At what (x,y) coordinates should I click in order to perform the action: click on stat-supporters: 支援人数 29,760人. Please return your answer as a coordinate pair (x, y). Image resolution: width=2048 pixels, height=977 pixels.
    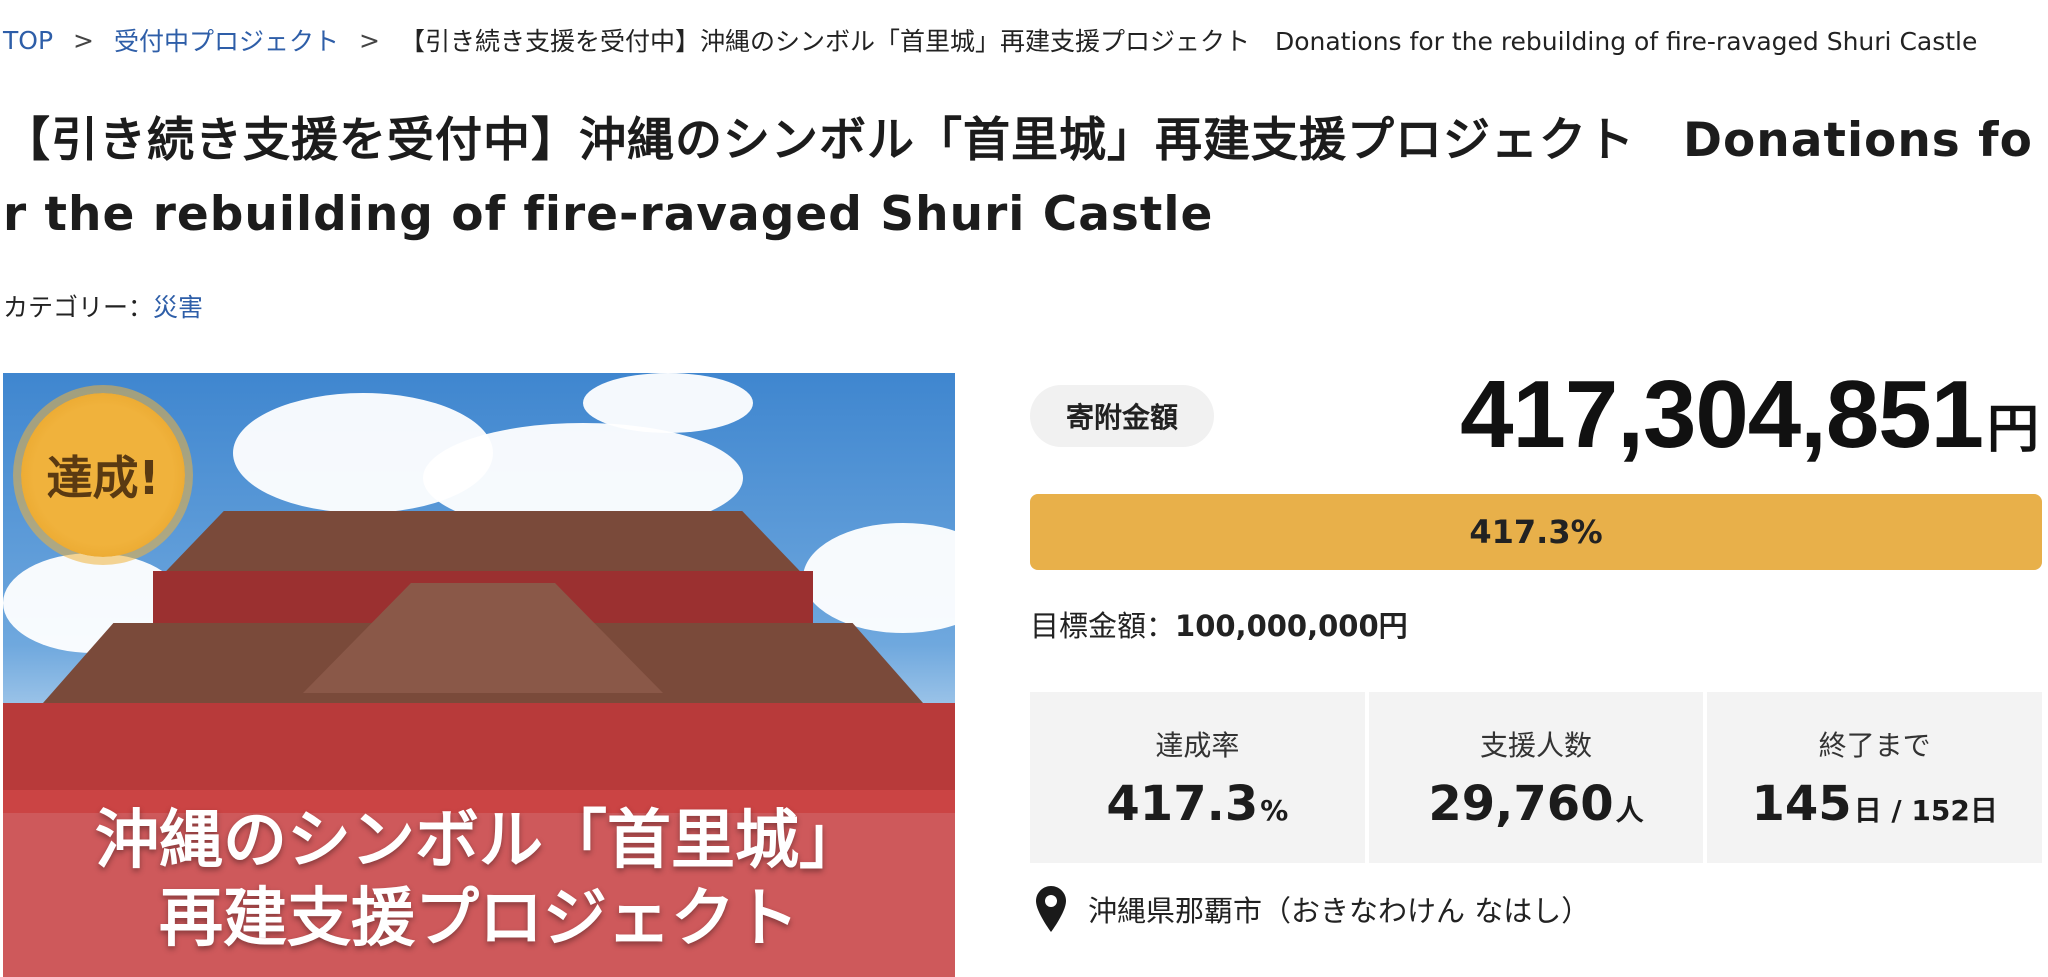
    Looking at the image, I should click on (1536, 777).